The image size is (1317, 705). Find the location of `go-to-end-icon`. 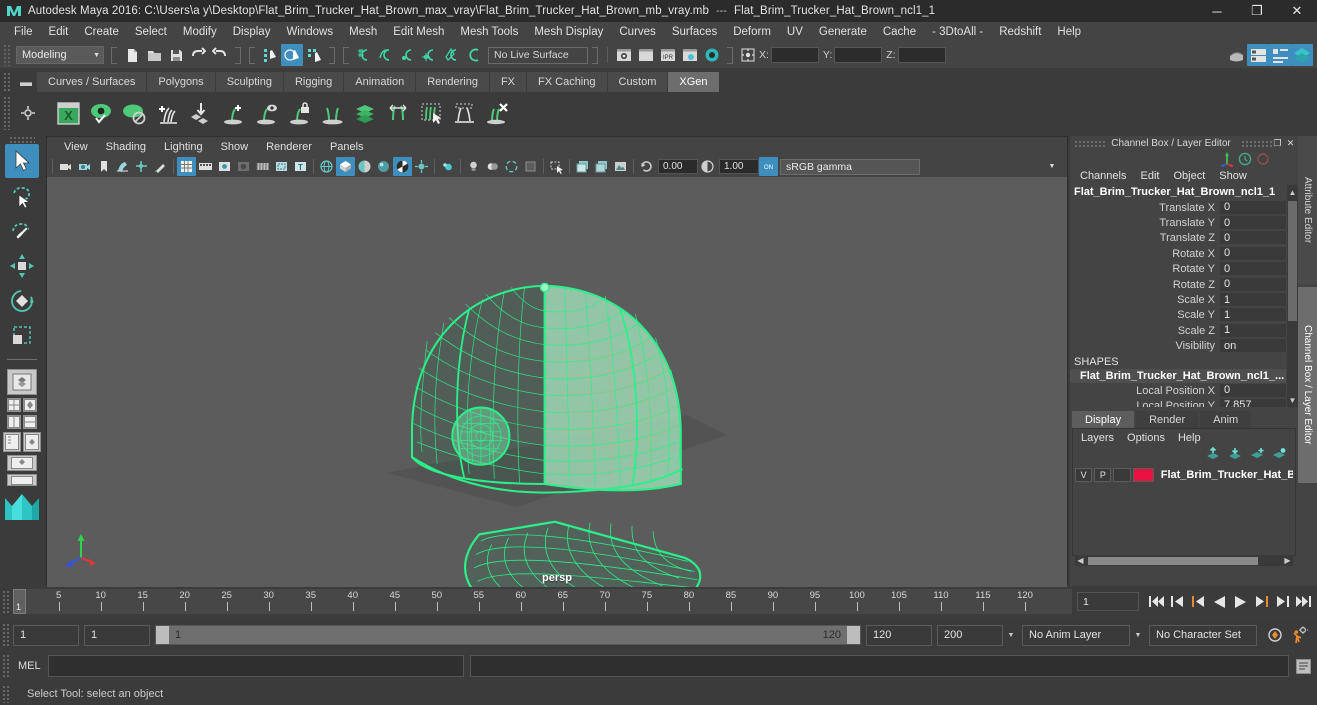

go-to-end-icon is located at coordinates (1303, 602).